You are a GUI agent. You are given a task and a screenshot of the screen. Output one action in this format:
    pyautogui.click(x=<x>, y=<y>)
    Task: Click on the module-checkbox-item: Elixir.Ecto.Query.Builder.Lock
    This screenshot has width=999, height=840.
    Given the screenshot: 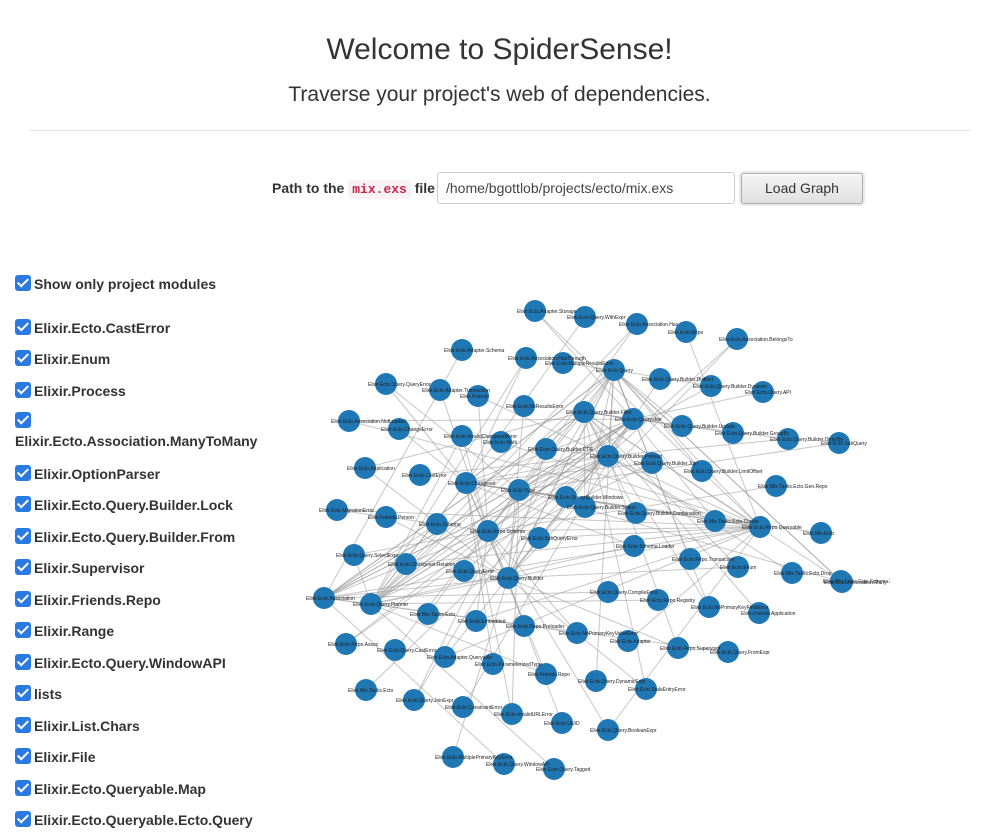 What is the action you would take?
    pyautogui.click(x=124, y=504)
    